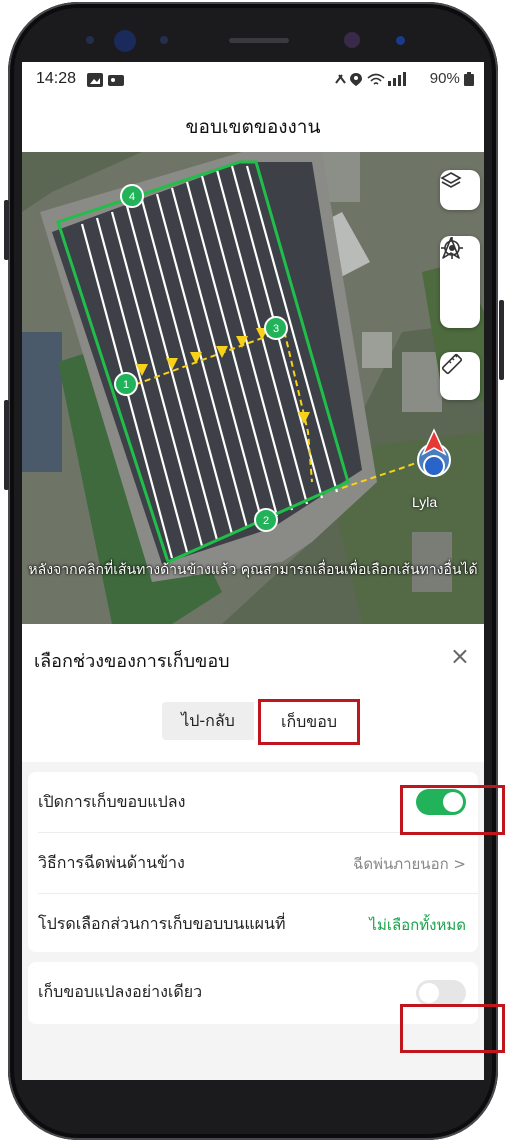 This screenshot has width=506, height=1145. Describe the element at coordinates (259, 40) in the screenshot. I see `earpiece` at that location.